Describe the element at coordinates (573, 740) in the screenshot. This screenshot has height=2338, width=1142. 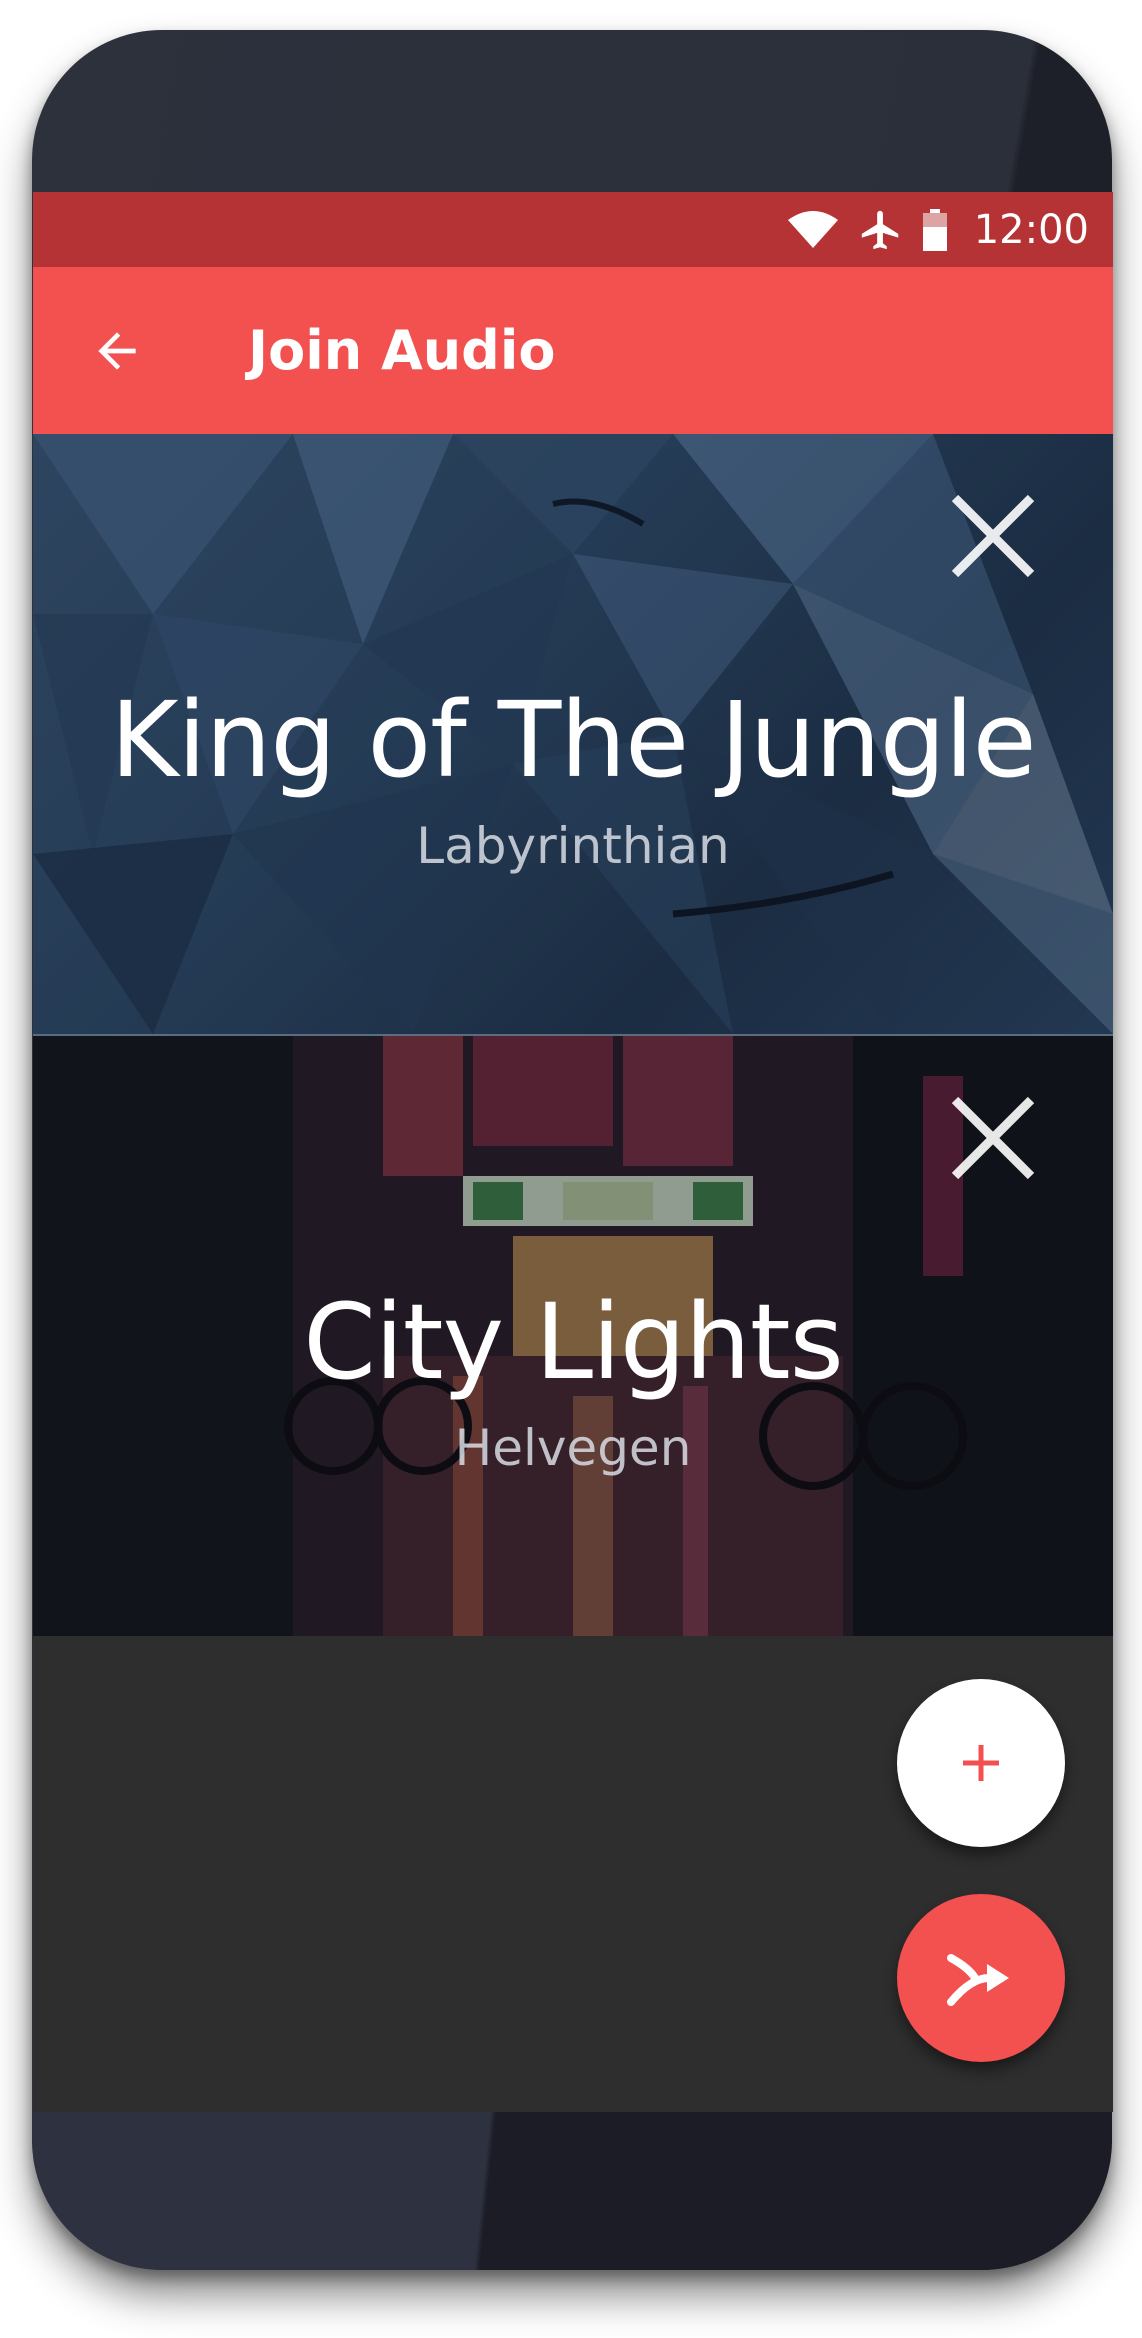
I see `track-title: King of The Jungle` at that location.